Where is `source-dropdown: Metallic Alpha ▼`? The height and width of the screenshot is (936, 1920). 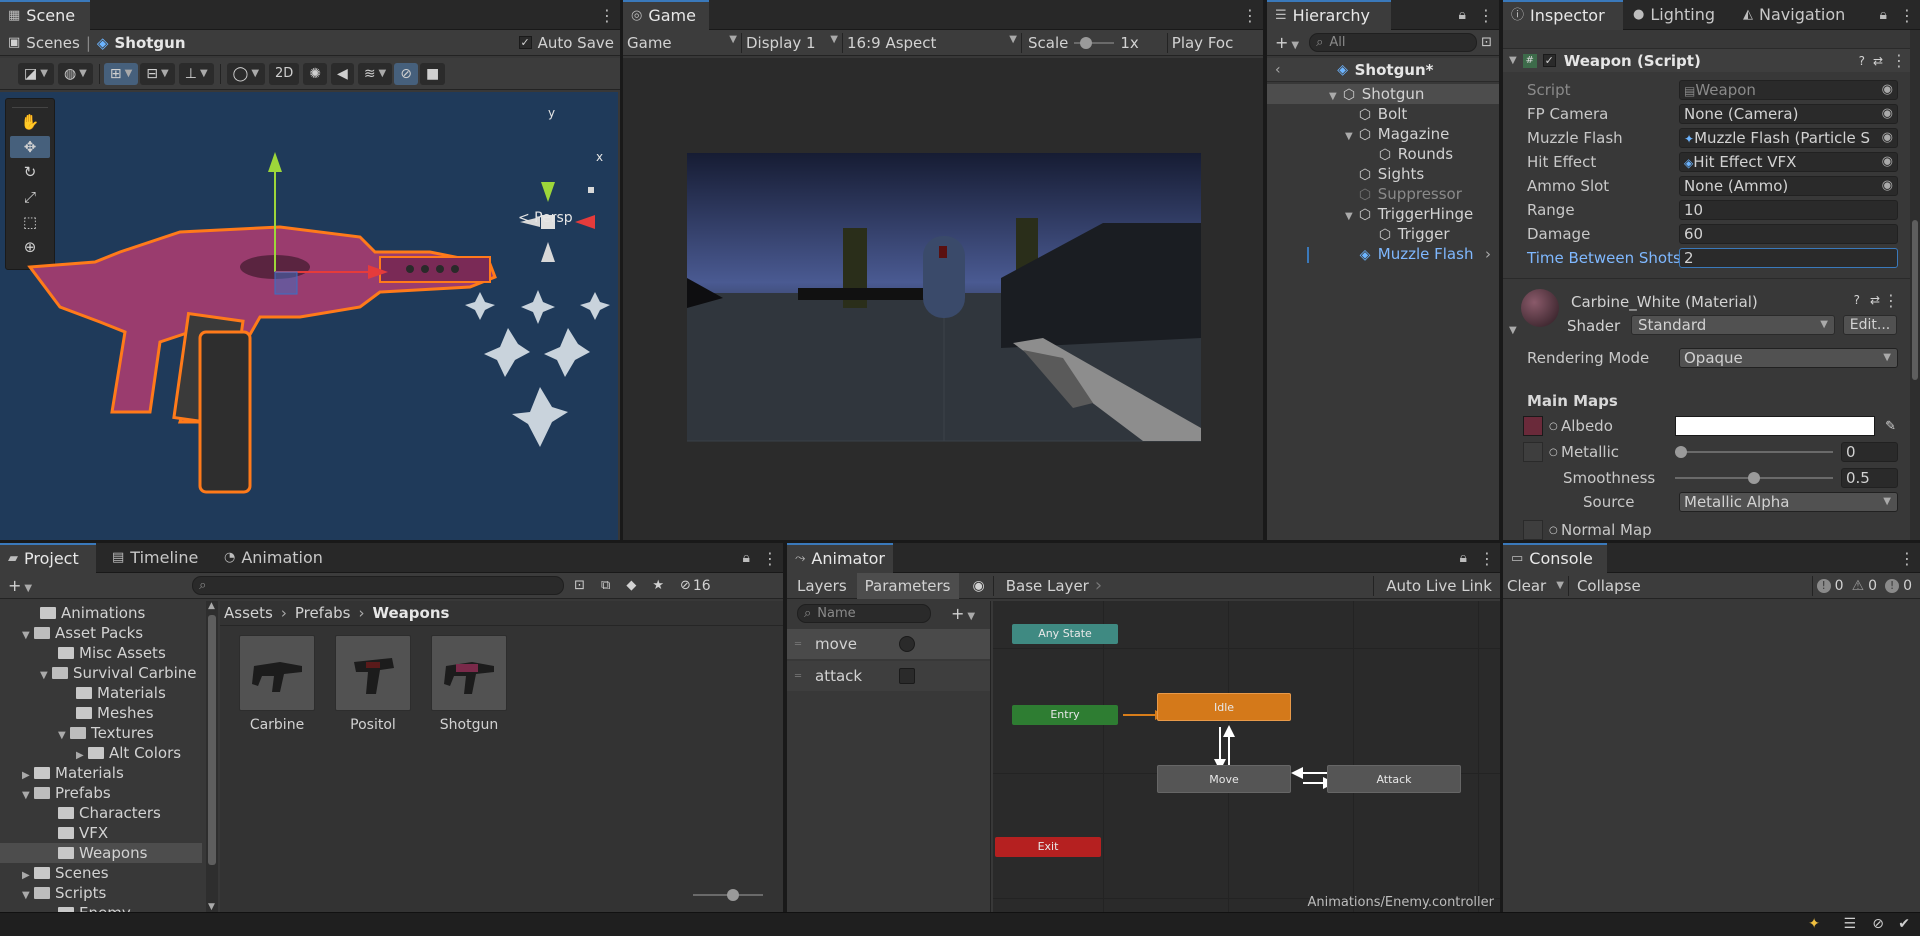
source-dropdown: Metallic Alpha ▼ is located at coordinates (1788, 502).